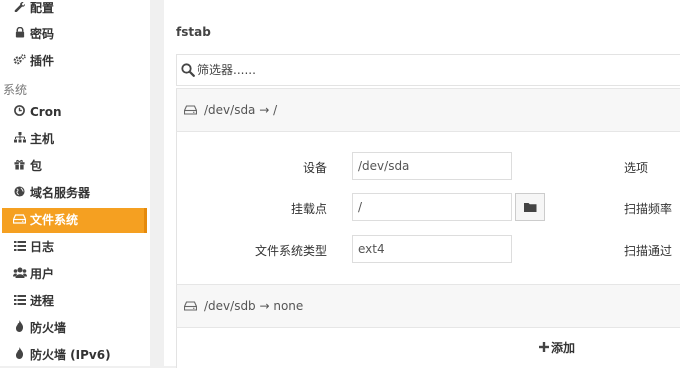  What do you see at coordinates (19, 61) in the screenshot?
I see `cogs-icon` at bounding box center [19, 61].